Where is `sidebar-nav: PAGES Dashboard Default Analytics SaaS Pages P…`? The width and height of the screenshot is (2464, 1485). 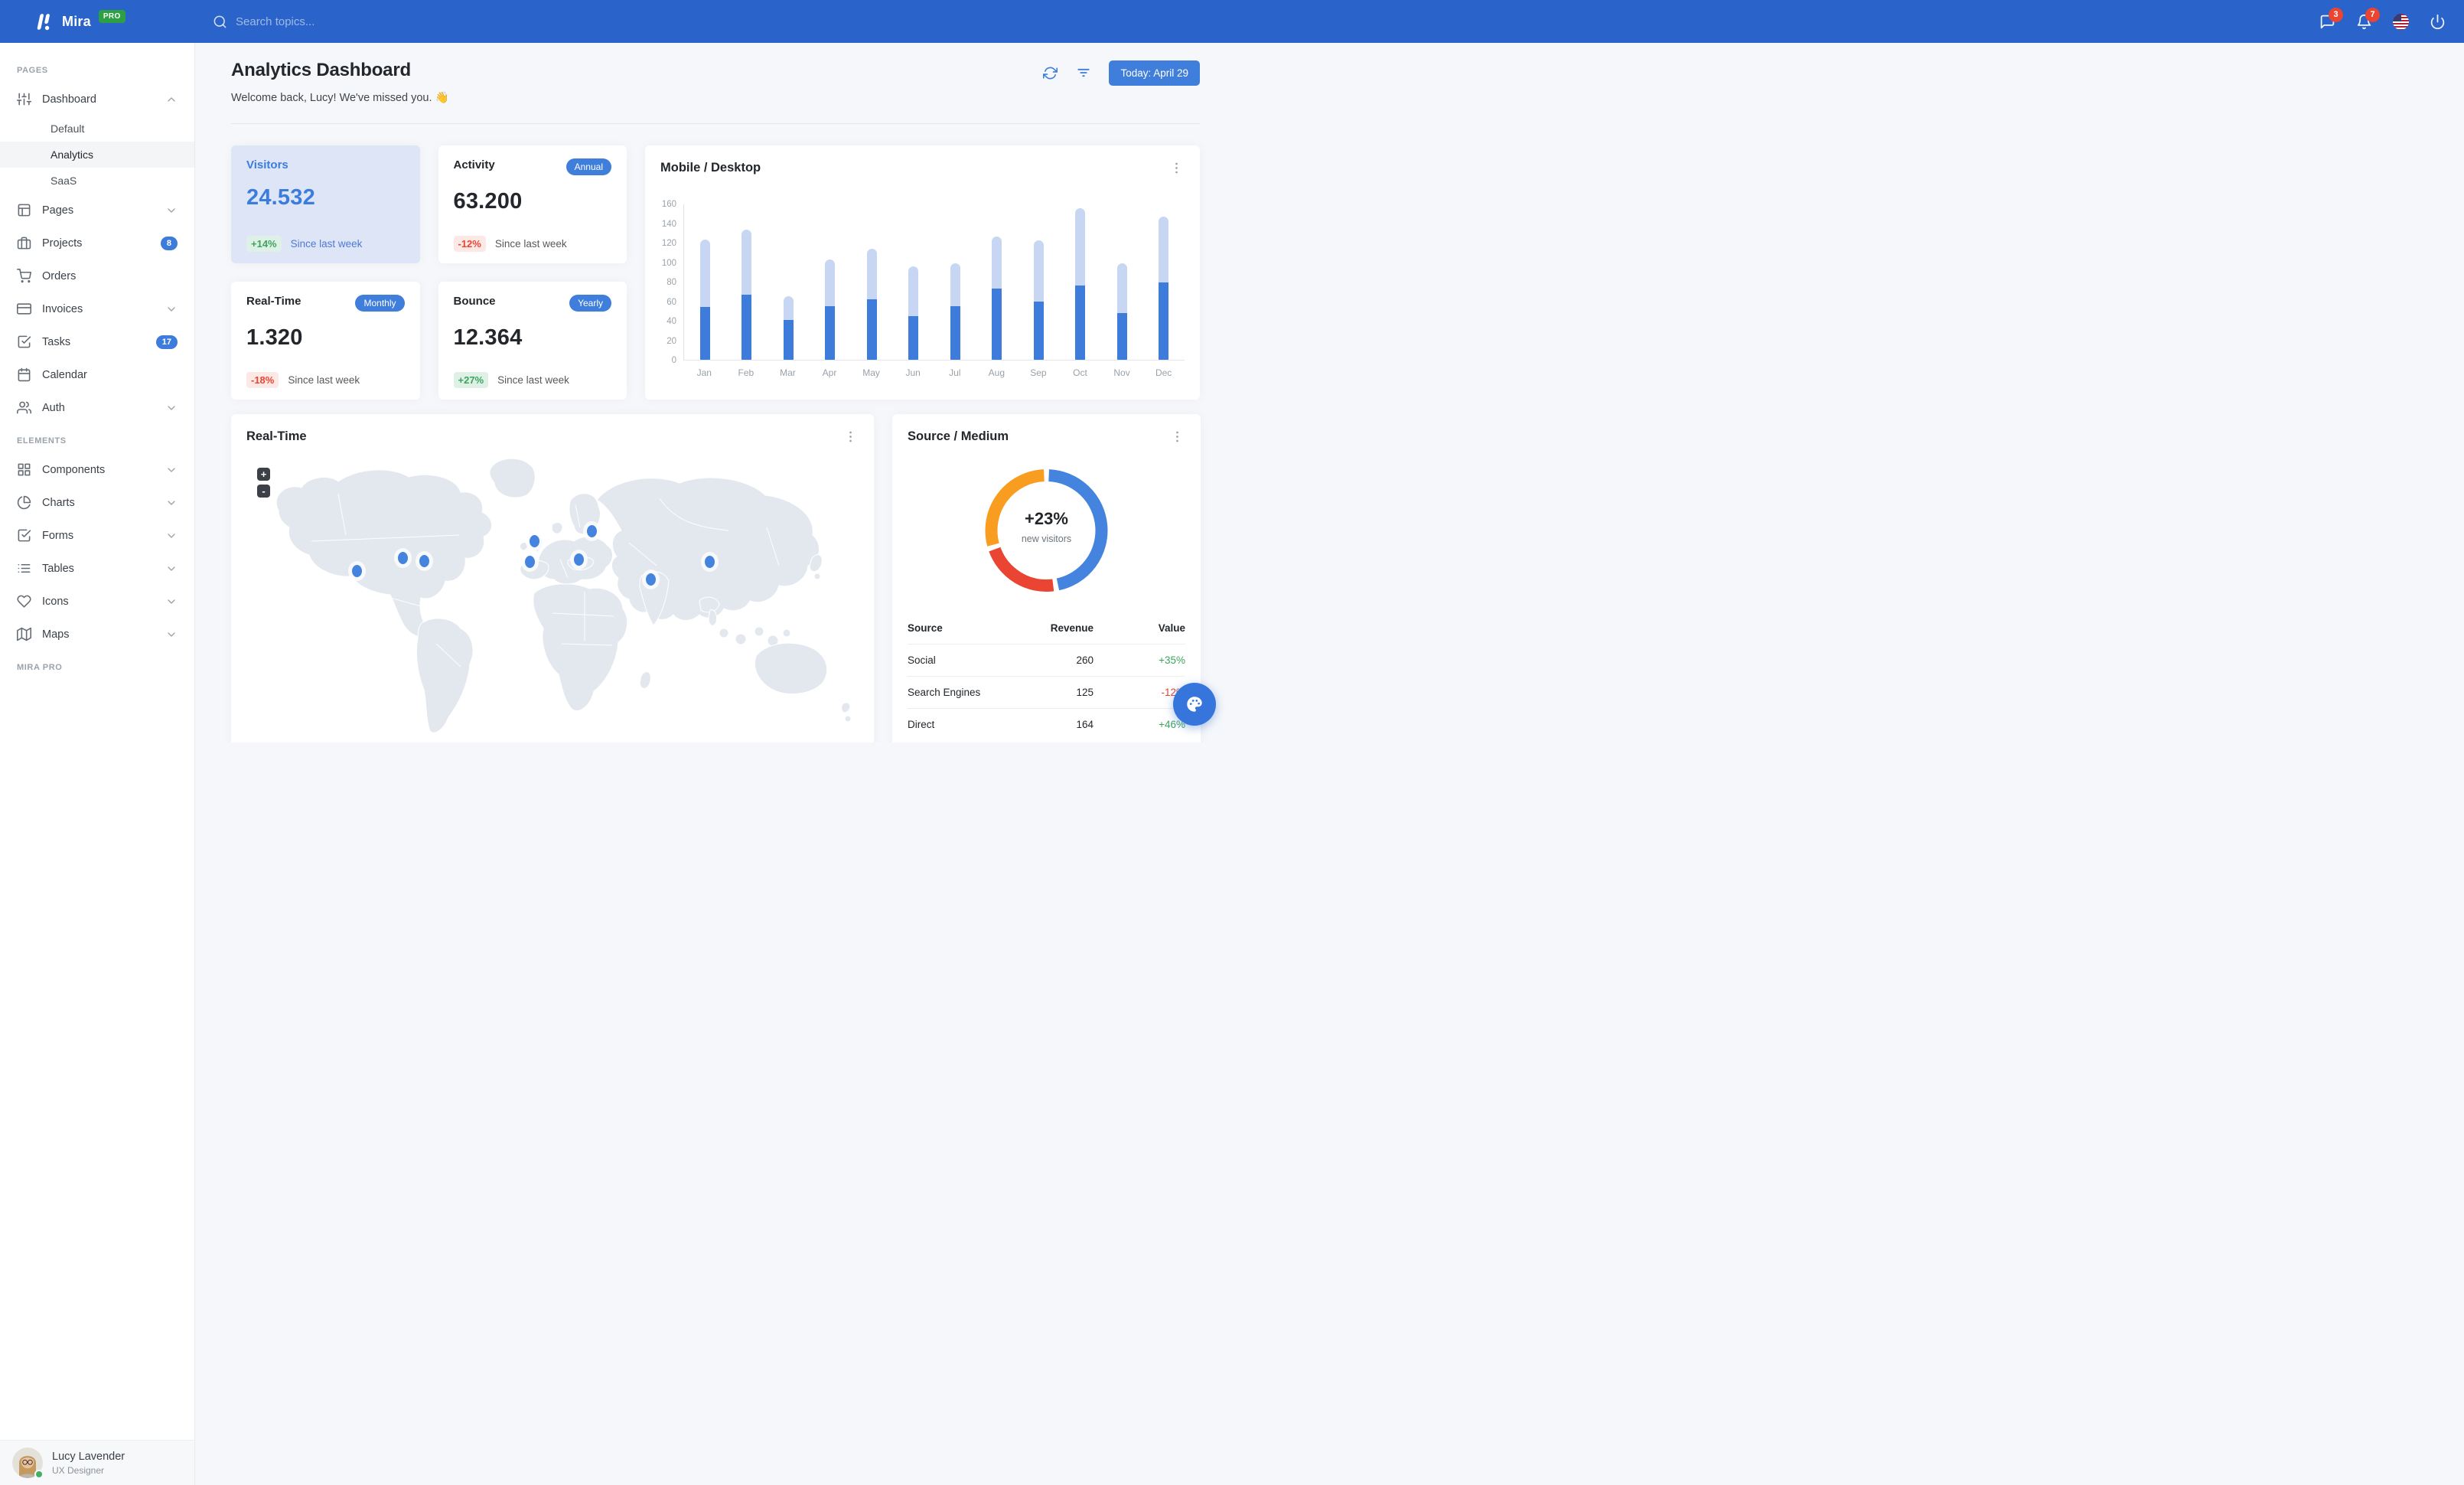
sidebar-nav: PAGES Dashboard Default Analytics SaaS Pages P… is located at coordinates (97, 741).